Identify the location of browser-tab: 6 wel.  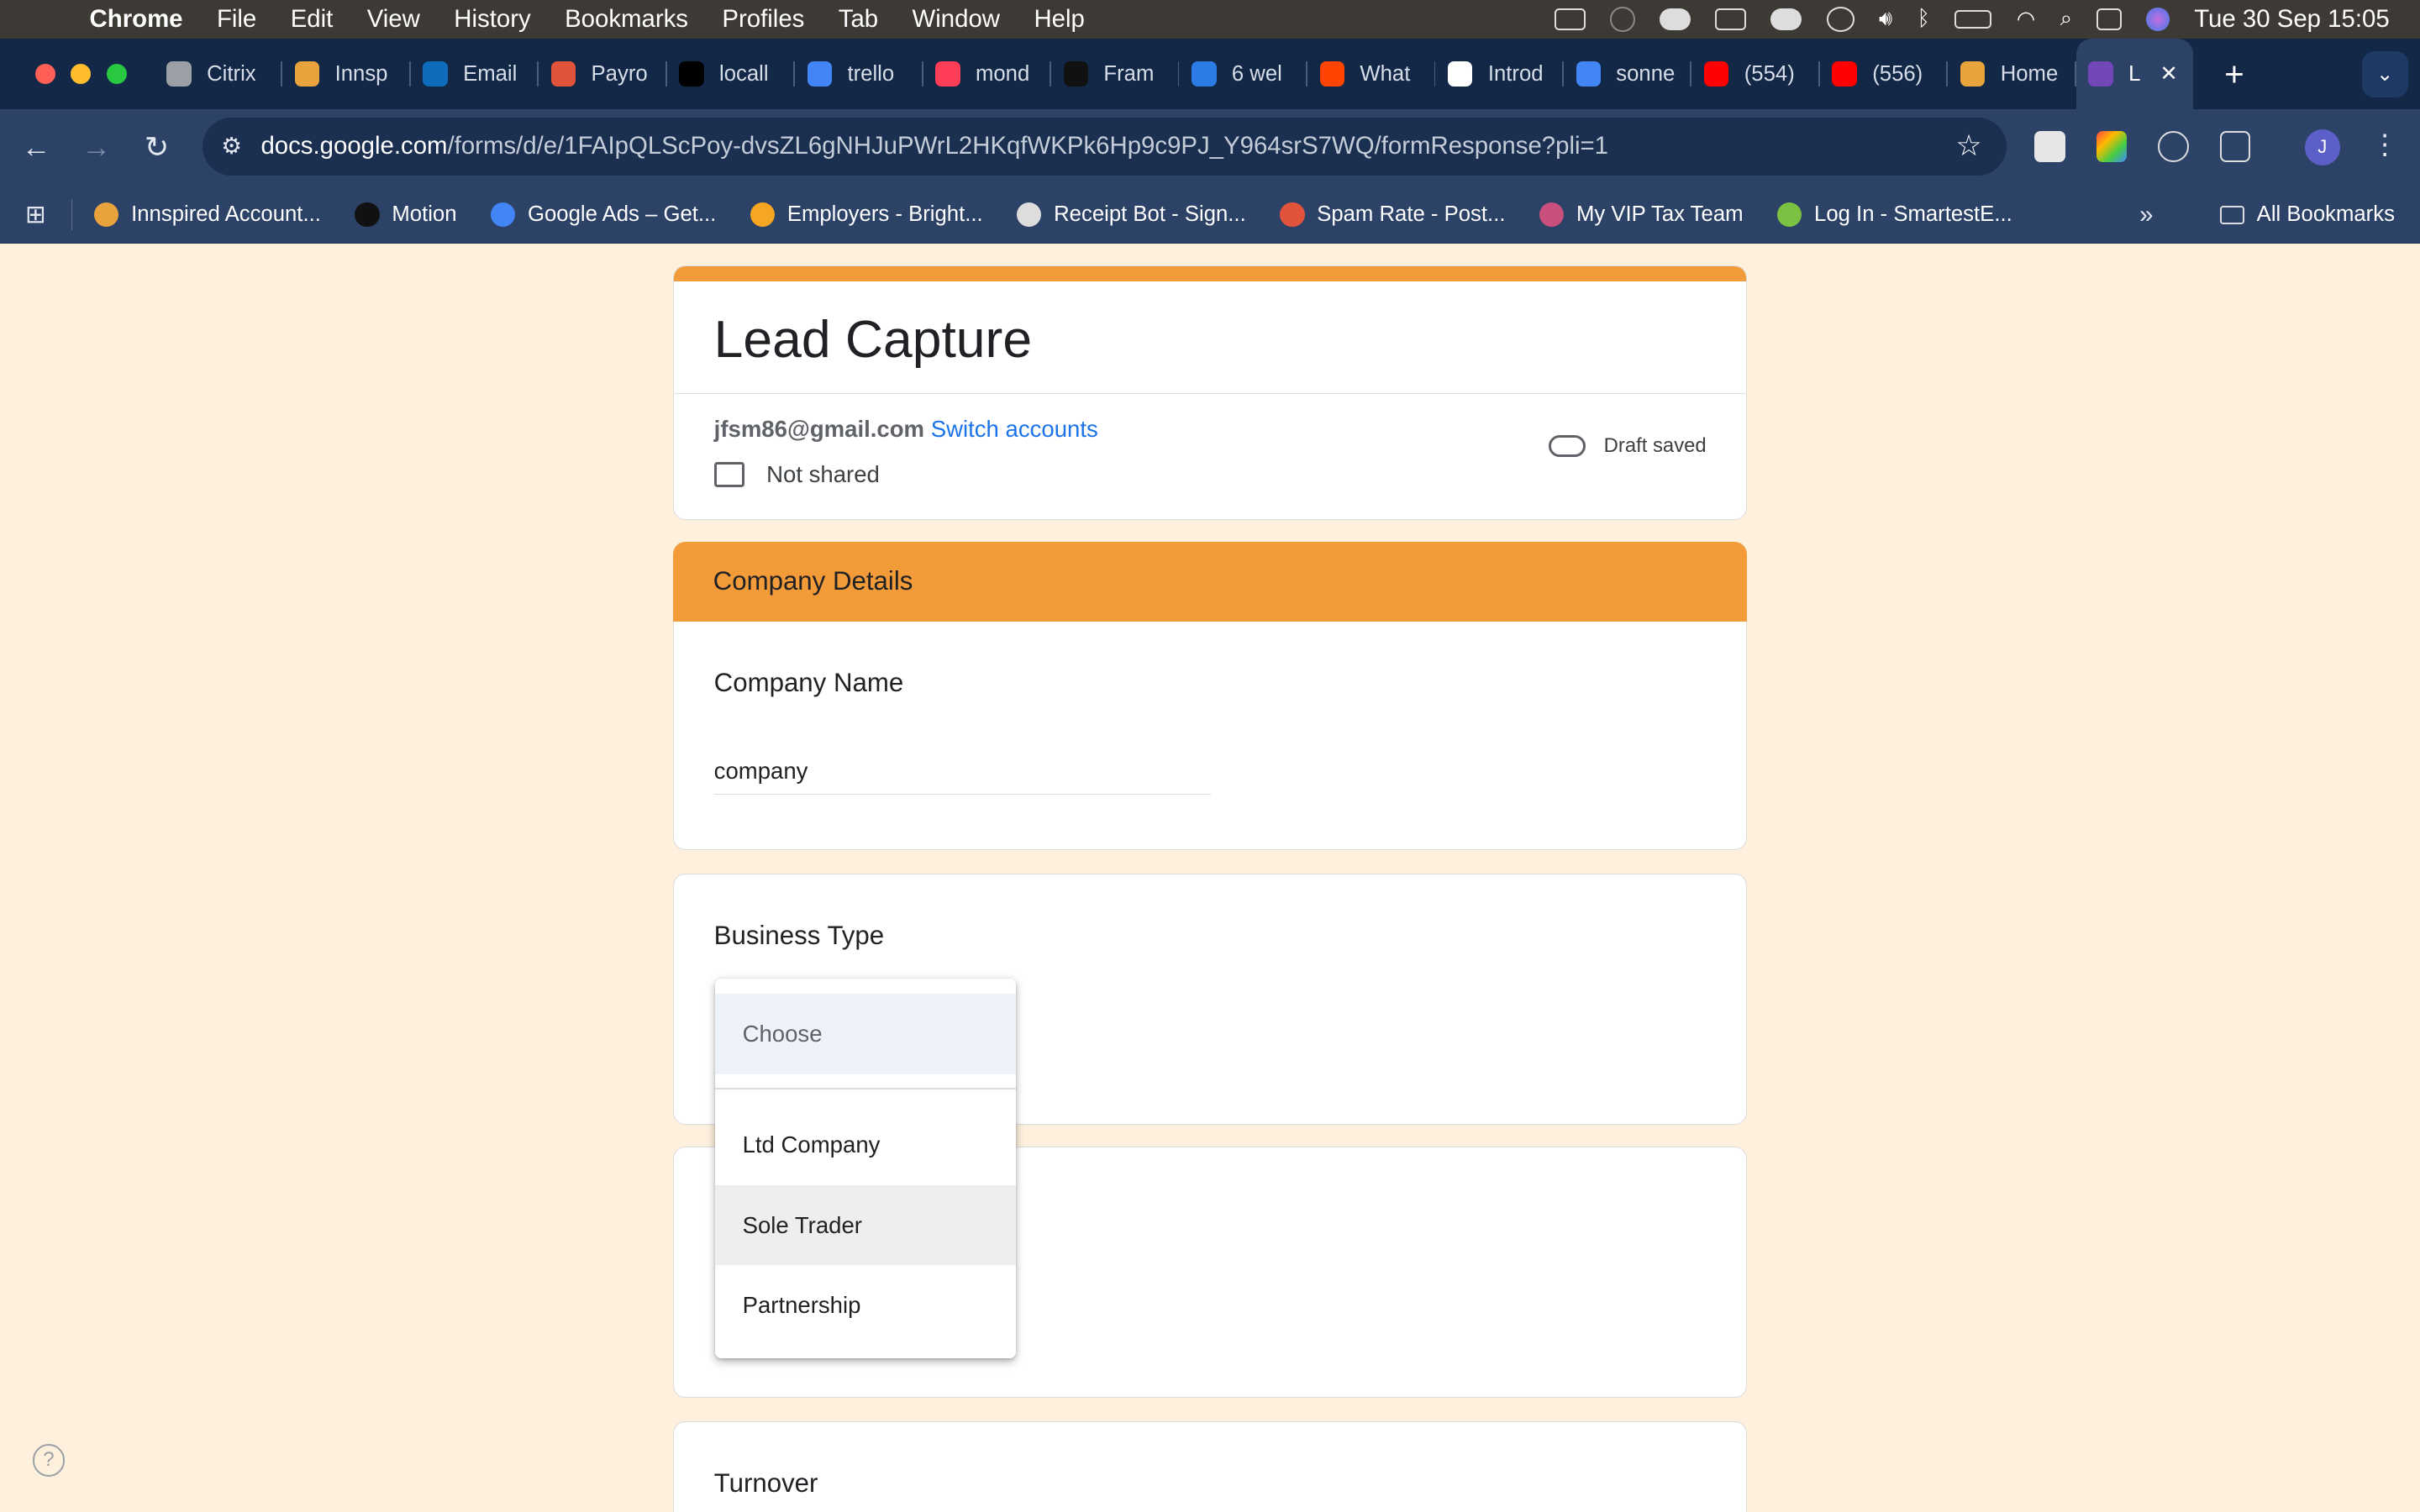
(1243, 74).